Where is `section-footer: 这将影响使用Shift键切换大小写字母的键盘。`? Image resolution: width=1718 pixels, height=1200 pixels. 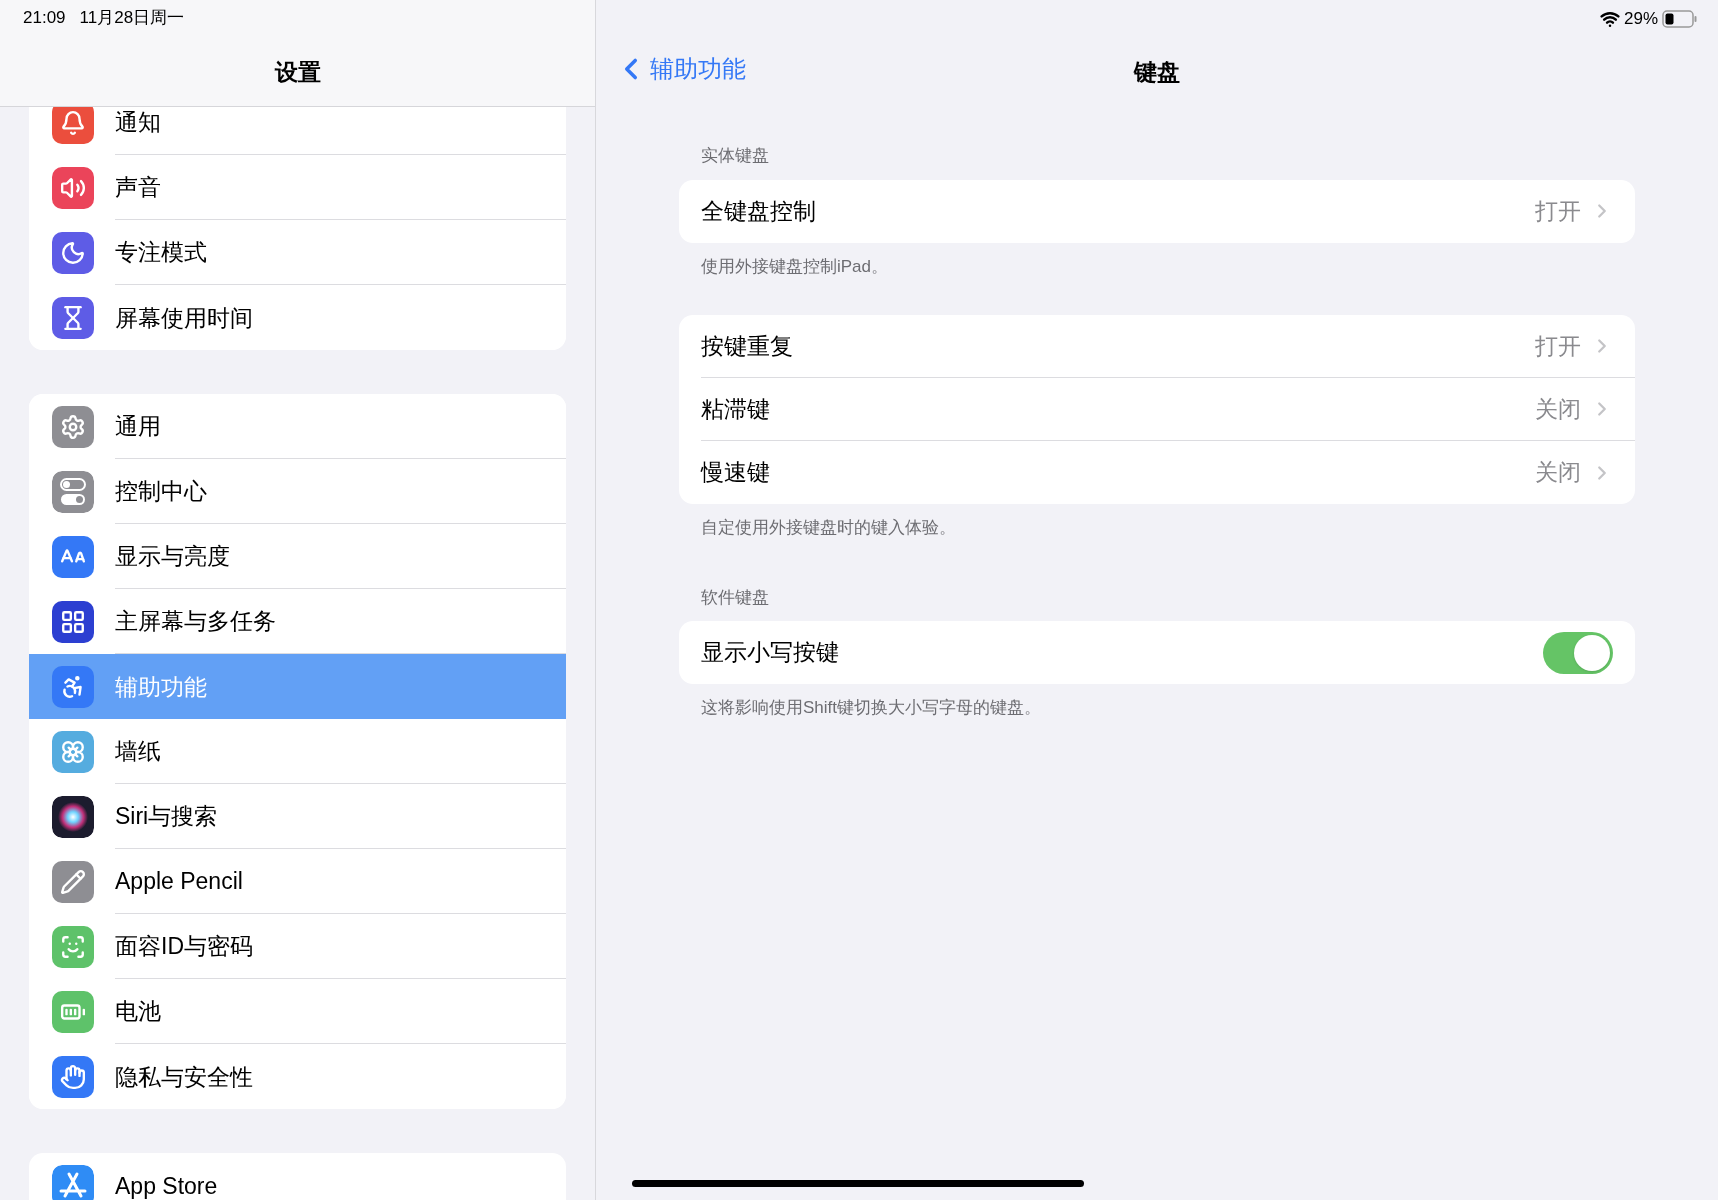
section-footer: 这将影响使用Shift键切换大小写字母的键盘。 is located at coordinates (1157, 708).